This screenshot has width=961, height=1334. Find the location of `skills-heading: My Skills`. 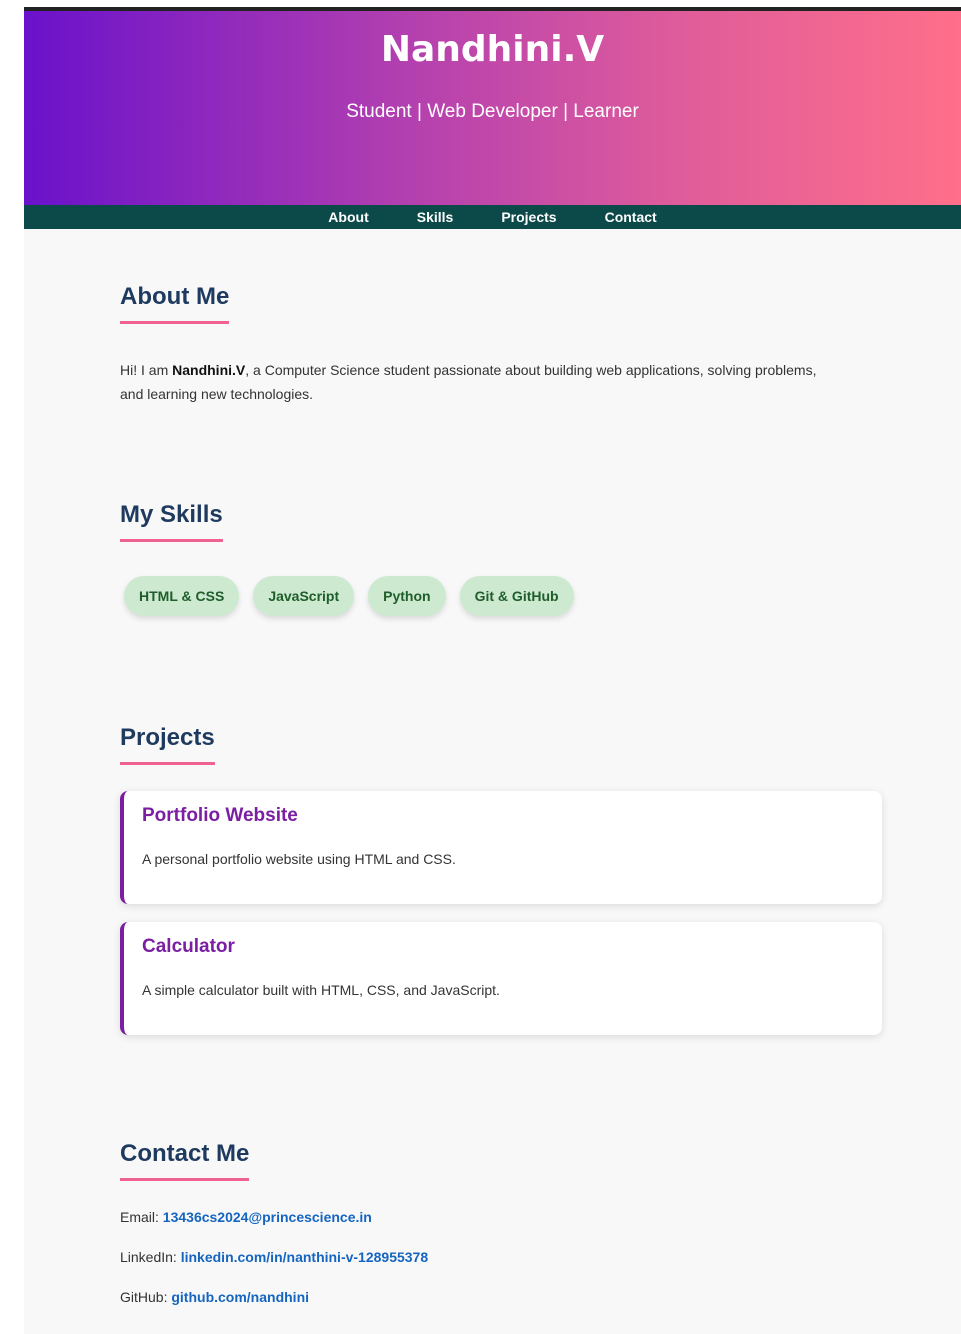

skills-heading: My Skills is located at coordinates (171, 521).